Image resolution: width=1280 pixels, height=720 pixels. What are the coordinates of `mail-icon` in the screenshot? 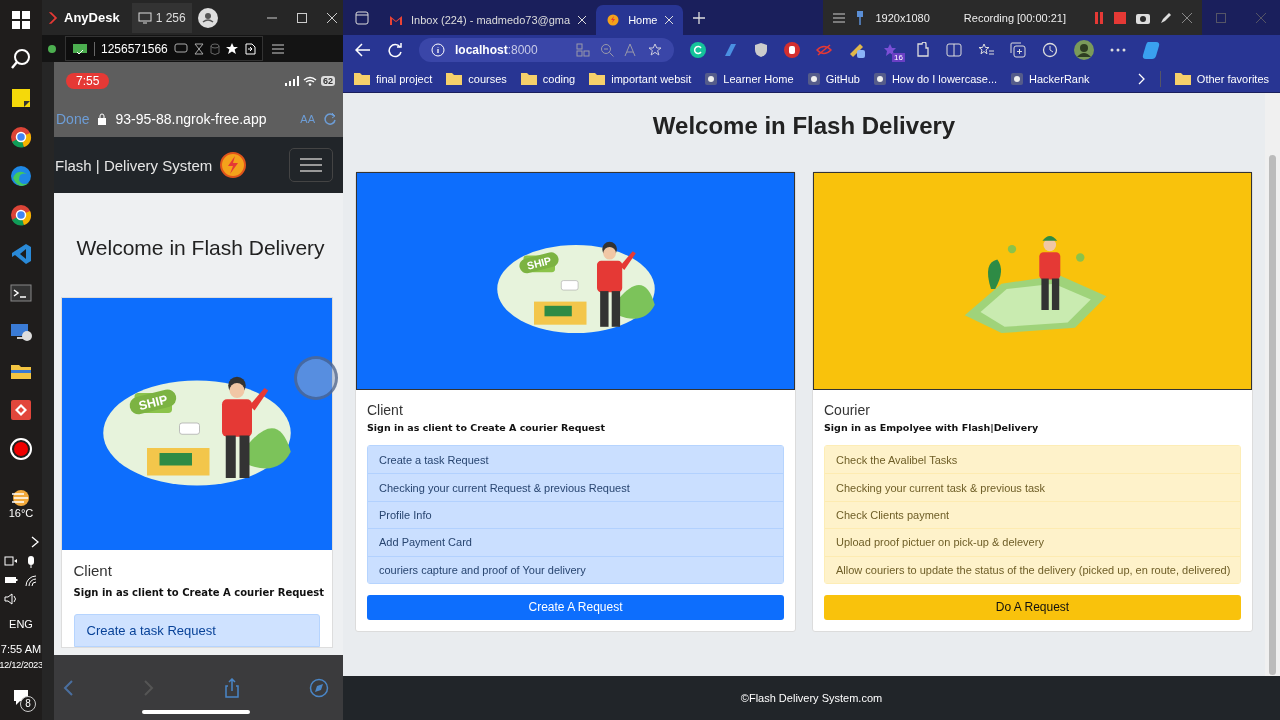 It's located at (396, 20).